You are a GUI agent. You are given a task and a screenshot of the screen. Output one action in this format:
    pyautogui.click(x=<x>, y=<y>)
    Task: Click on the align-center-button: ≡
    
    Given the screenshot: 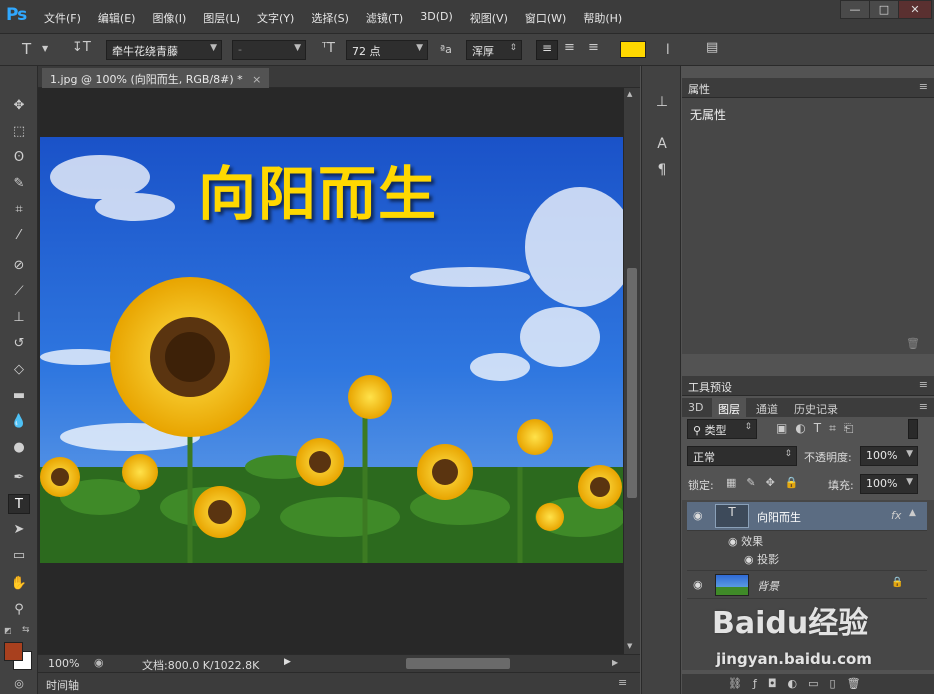 What is the action you would take?
    pyautogui.click(x=569, y=47)
    